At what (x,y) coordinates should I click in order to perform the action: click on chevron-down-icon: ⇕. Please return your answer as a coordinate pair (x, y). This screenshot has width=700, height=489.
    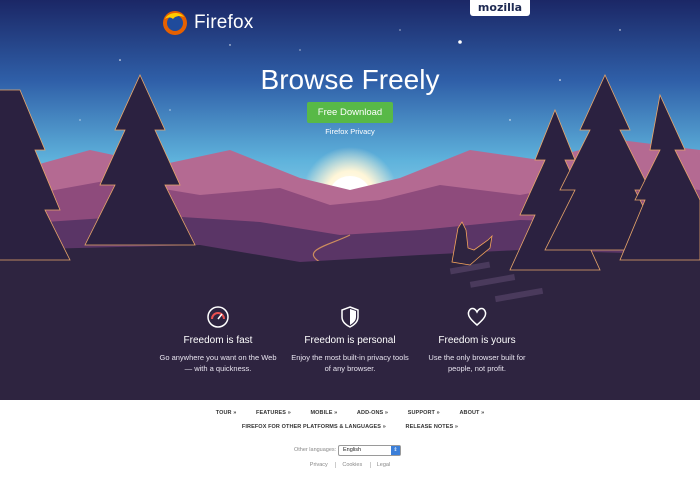
    Looking at the image, I should click on (395, 450).